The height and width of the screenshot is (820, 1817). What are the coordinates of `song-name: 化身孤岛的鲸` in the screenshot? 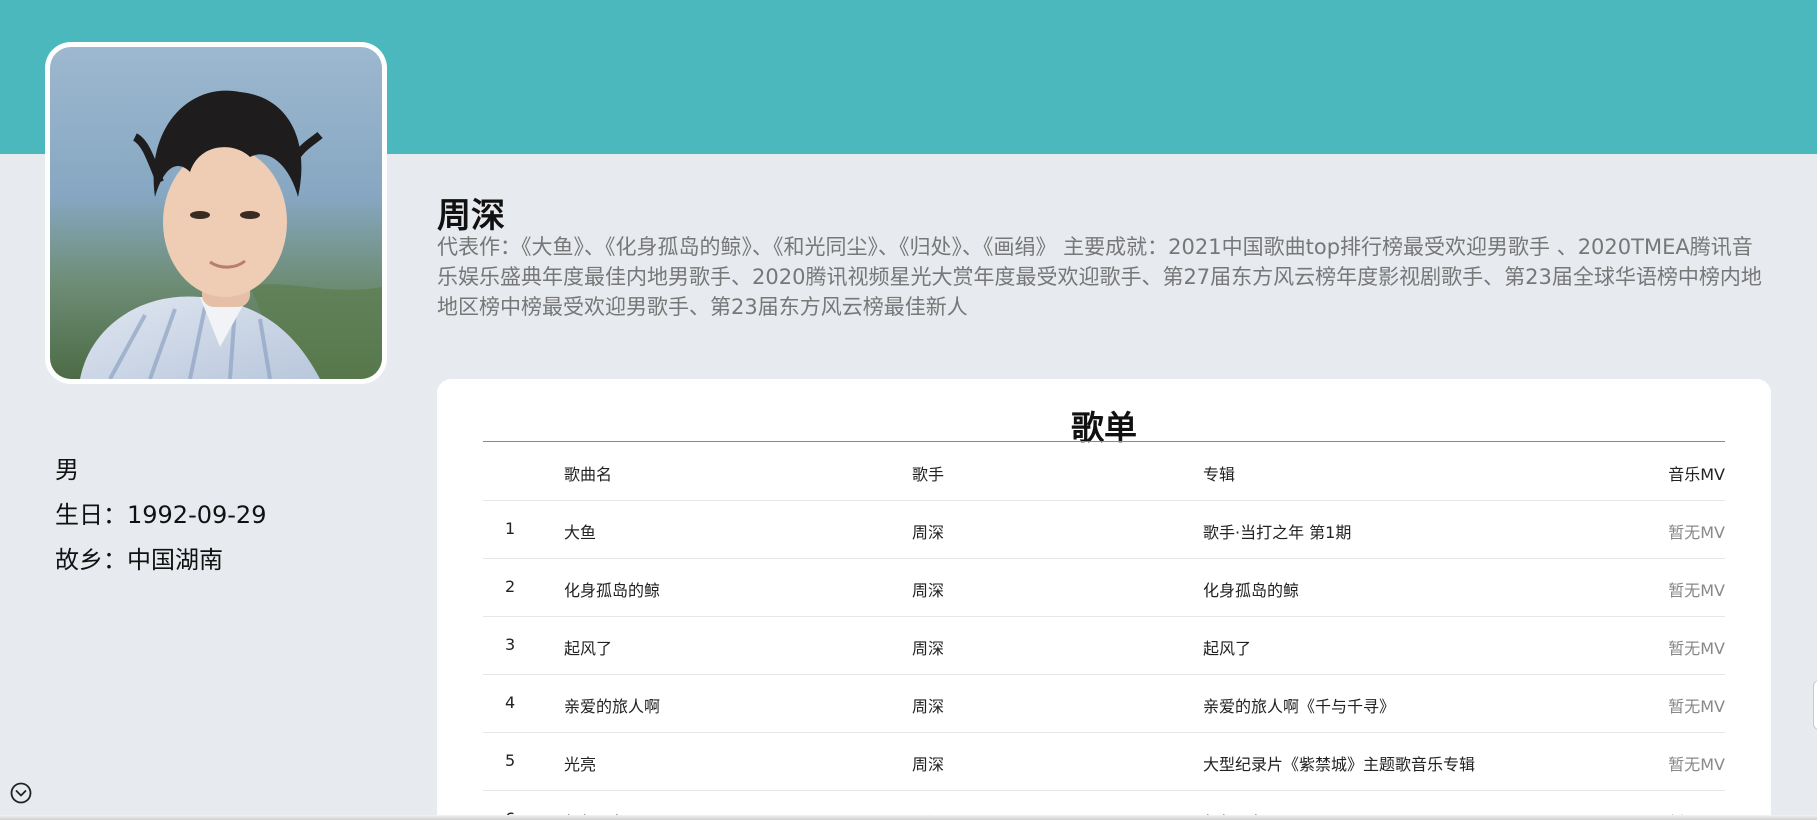 It's located at (612, 589).